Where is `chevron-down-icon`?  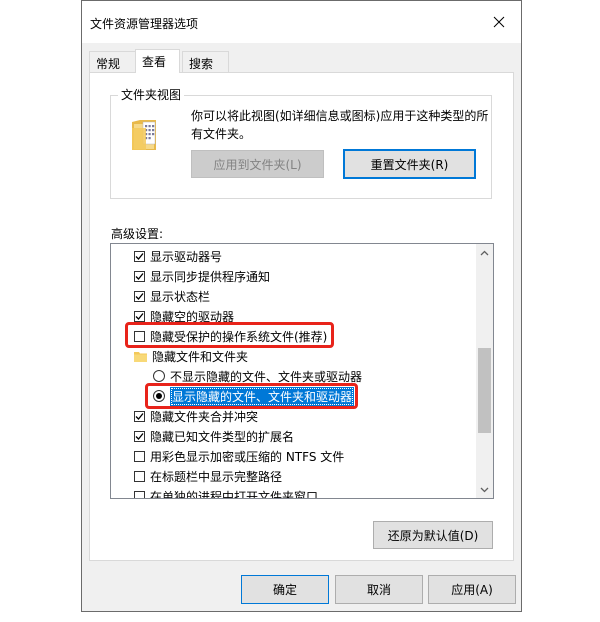 chevron-down-icon is located at coordinates (484, 489).